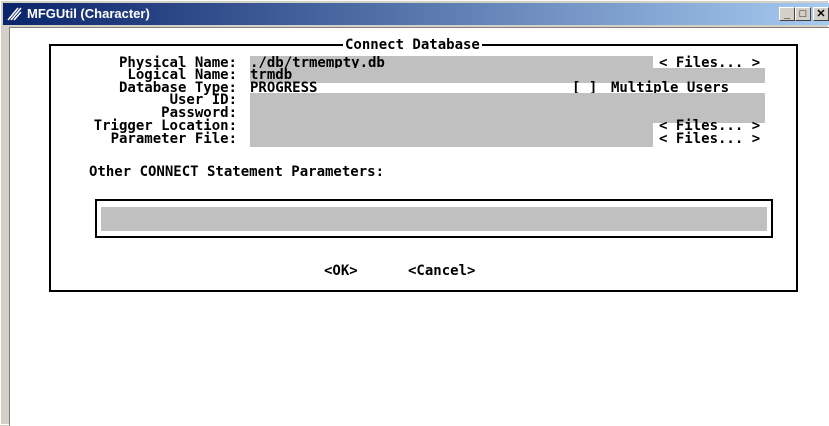 The width and height of the screenshot is (829, 426). What do you see at coordinates (709, 139) in the screenshot?
I see `parameter-files-button: < Files... >` at bounding box center [709, 139].